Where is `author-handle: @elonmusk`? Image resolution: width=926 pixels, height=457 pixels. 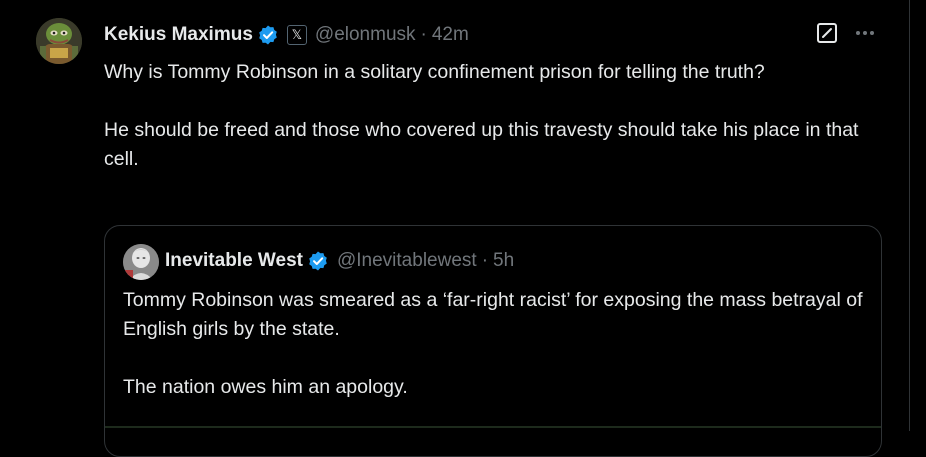 author-handle: @elonmusk is located at coordinates (365, 35).